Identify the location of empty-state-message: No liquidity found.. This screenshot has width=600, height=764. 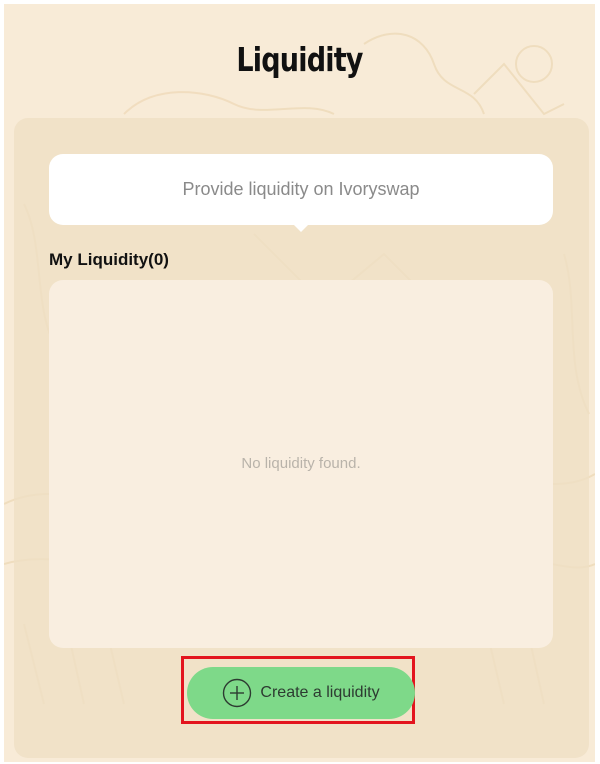
(301, 463).